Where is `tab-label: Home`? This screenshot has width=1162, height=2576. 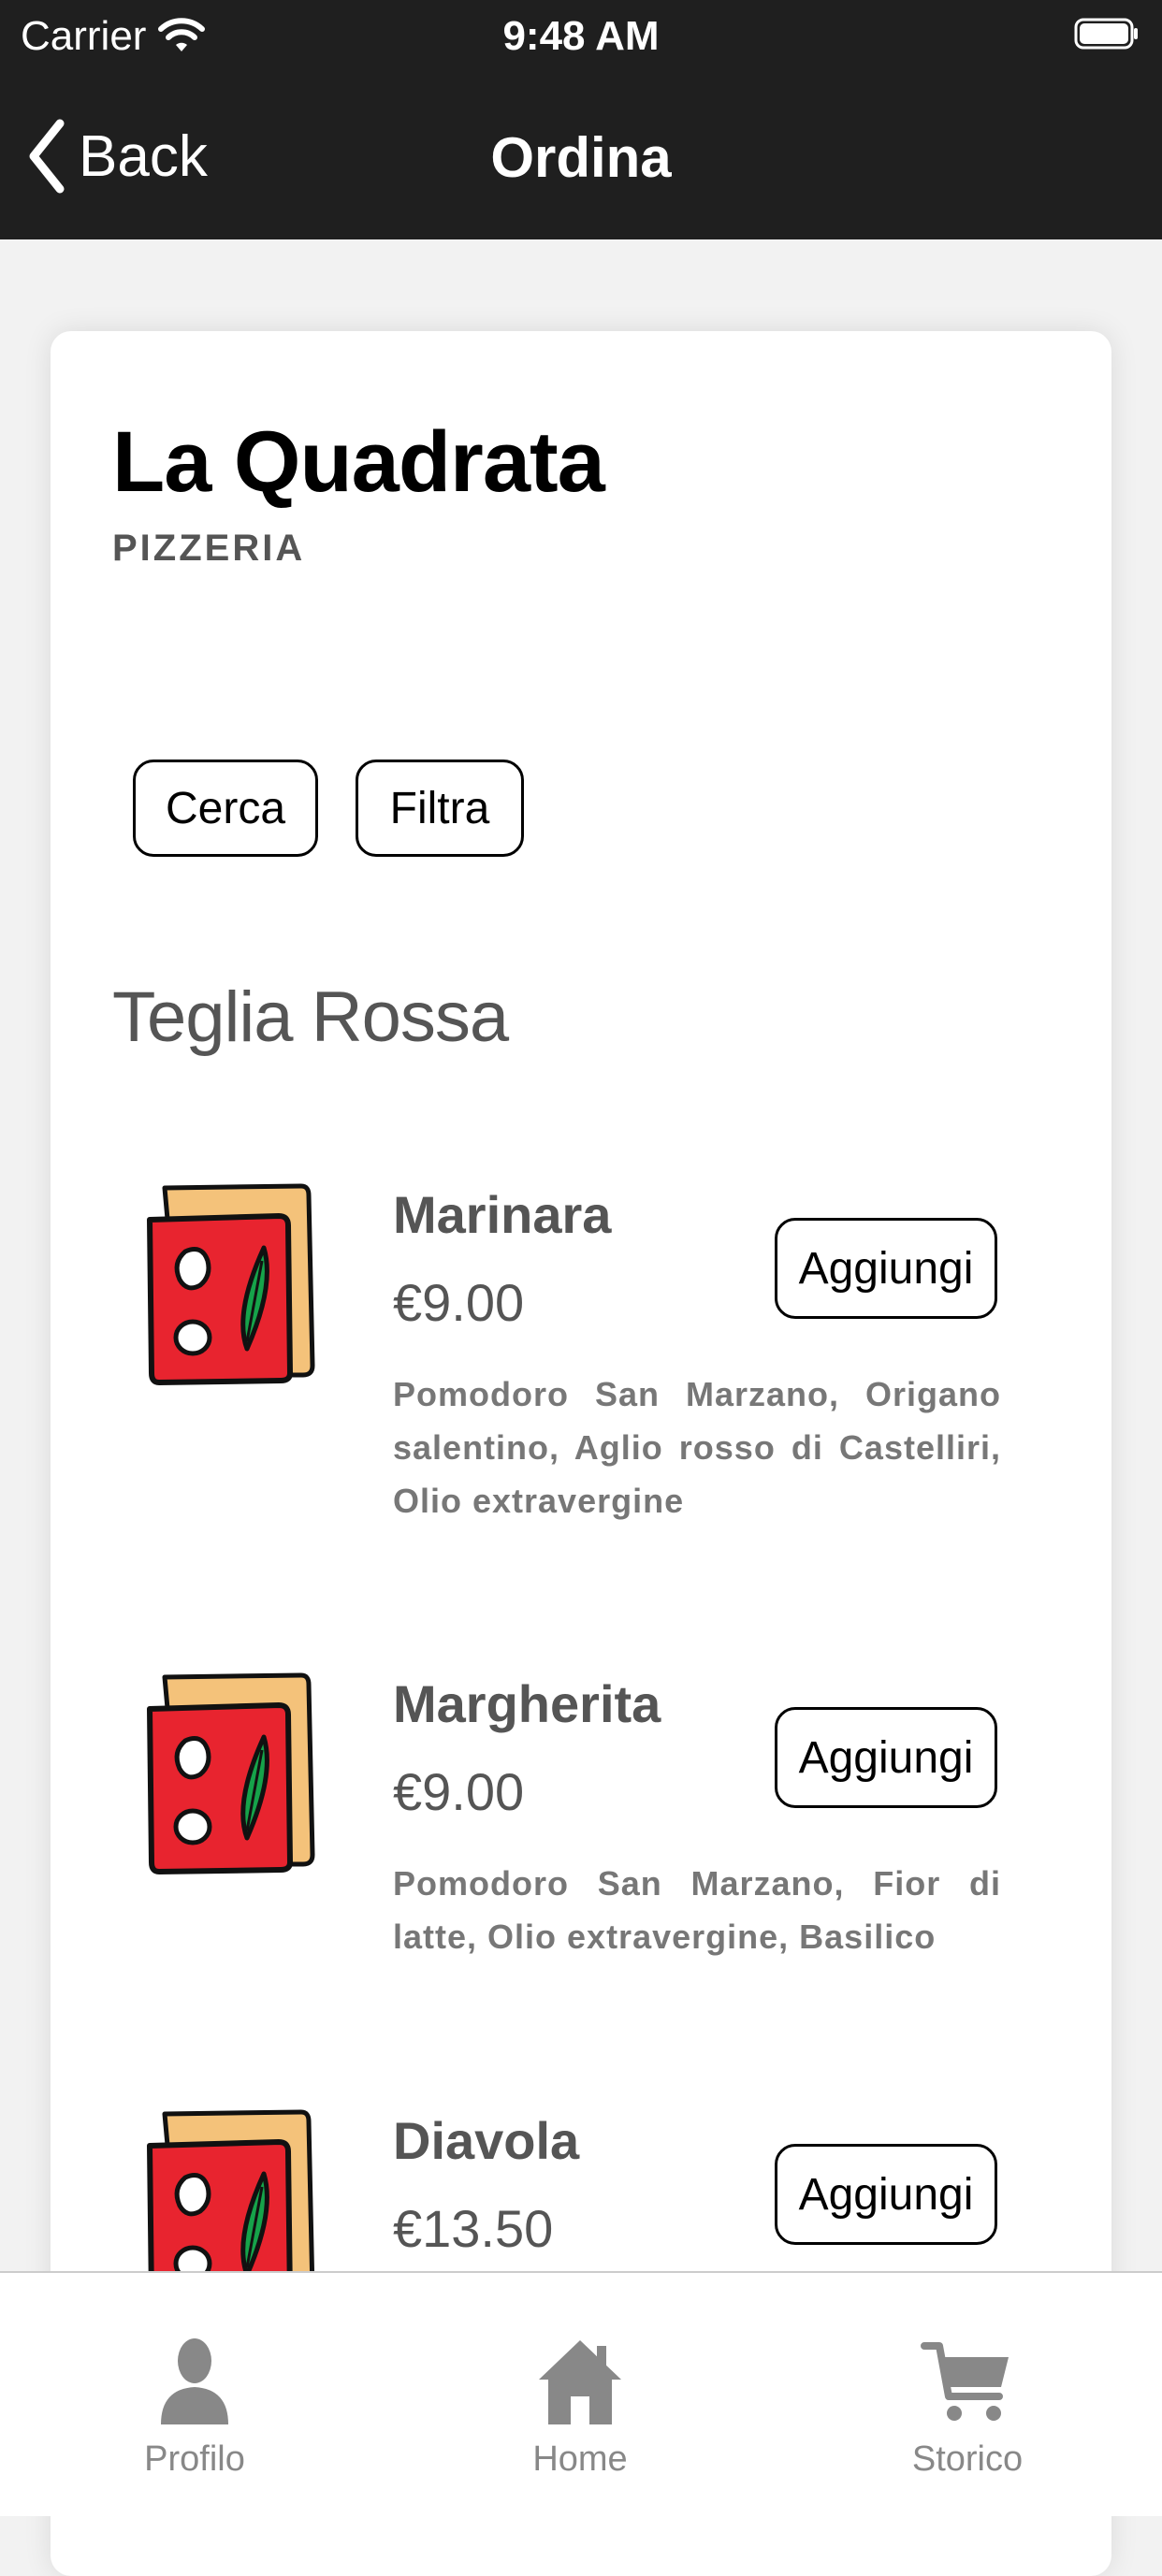 tab-label: Home is located at coordinates (580, 2459).